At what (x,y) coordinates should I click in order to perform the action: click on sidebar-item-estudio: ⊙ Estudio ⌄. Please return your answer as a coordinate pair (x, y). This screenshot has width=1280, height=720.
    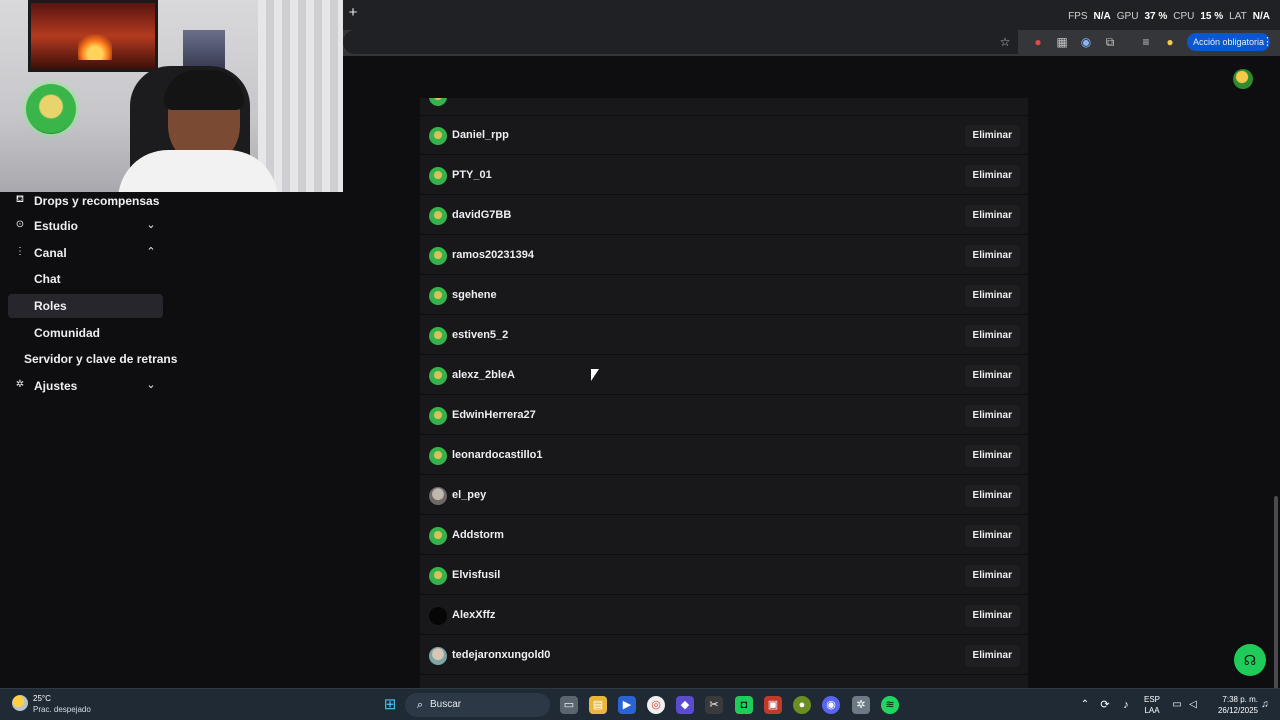
    Looking at the image, I should click on (85, 226).